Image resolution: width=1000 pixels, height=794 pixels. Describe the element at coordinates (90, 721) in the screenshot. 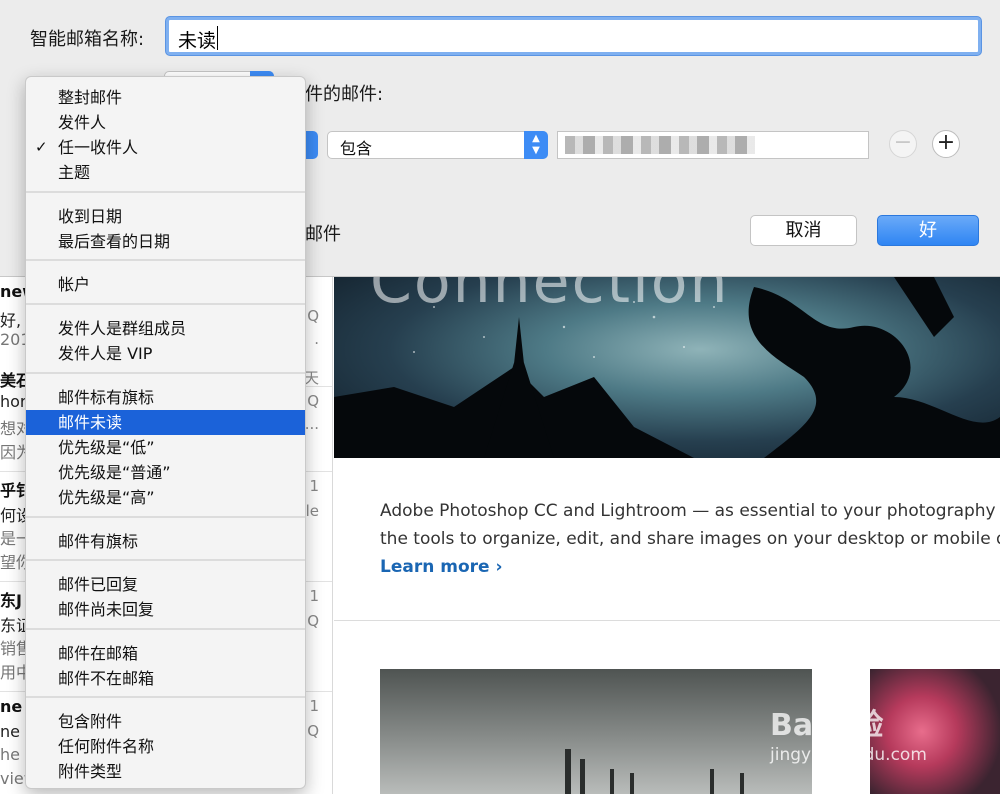

I see `menu-item-label: 包含附件` at that location.